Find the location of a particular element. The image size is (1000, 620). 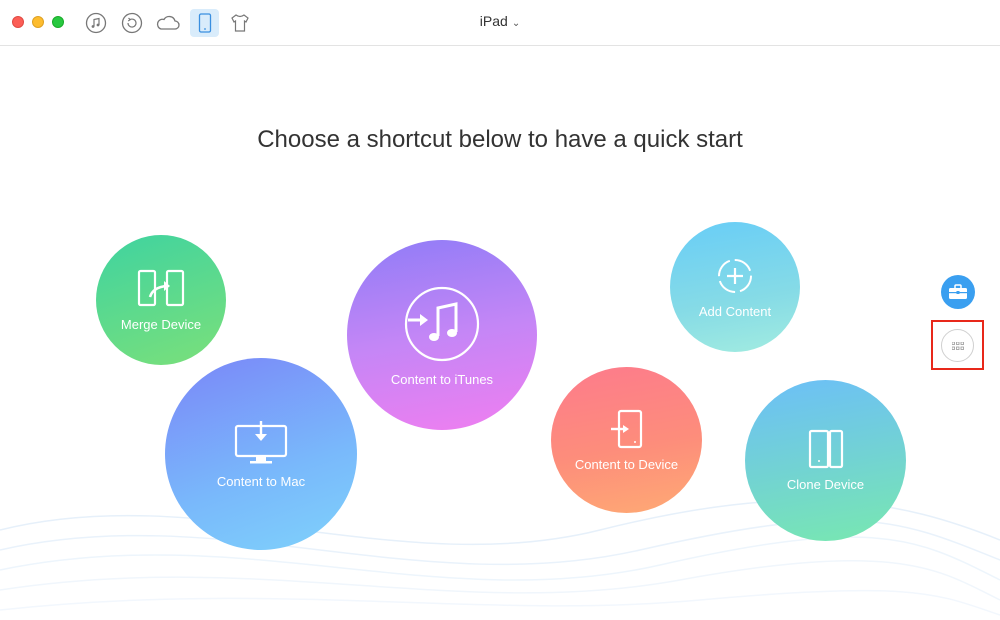

merge-device-icon is located at coordinates (161, 287).